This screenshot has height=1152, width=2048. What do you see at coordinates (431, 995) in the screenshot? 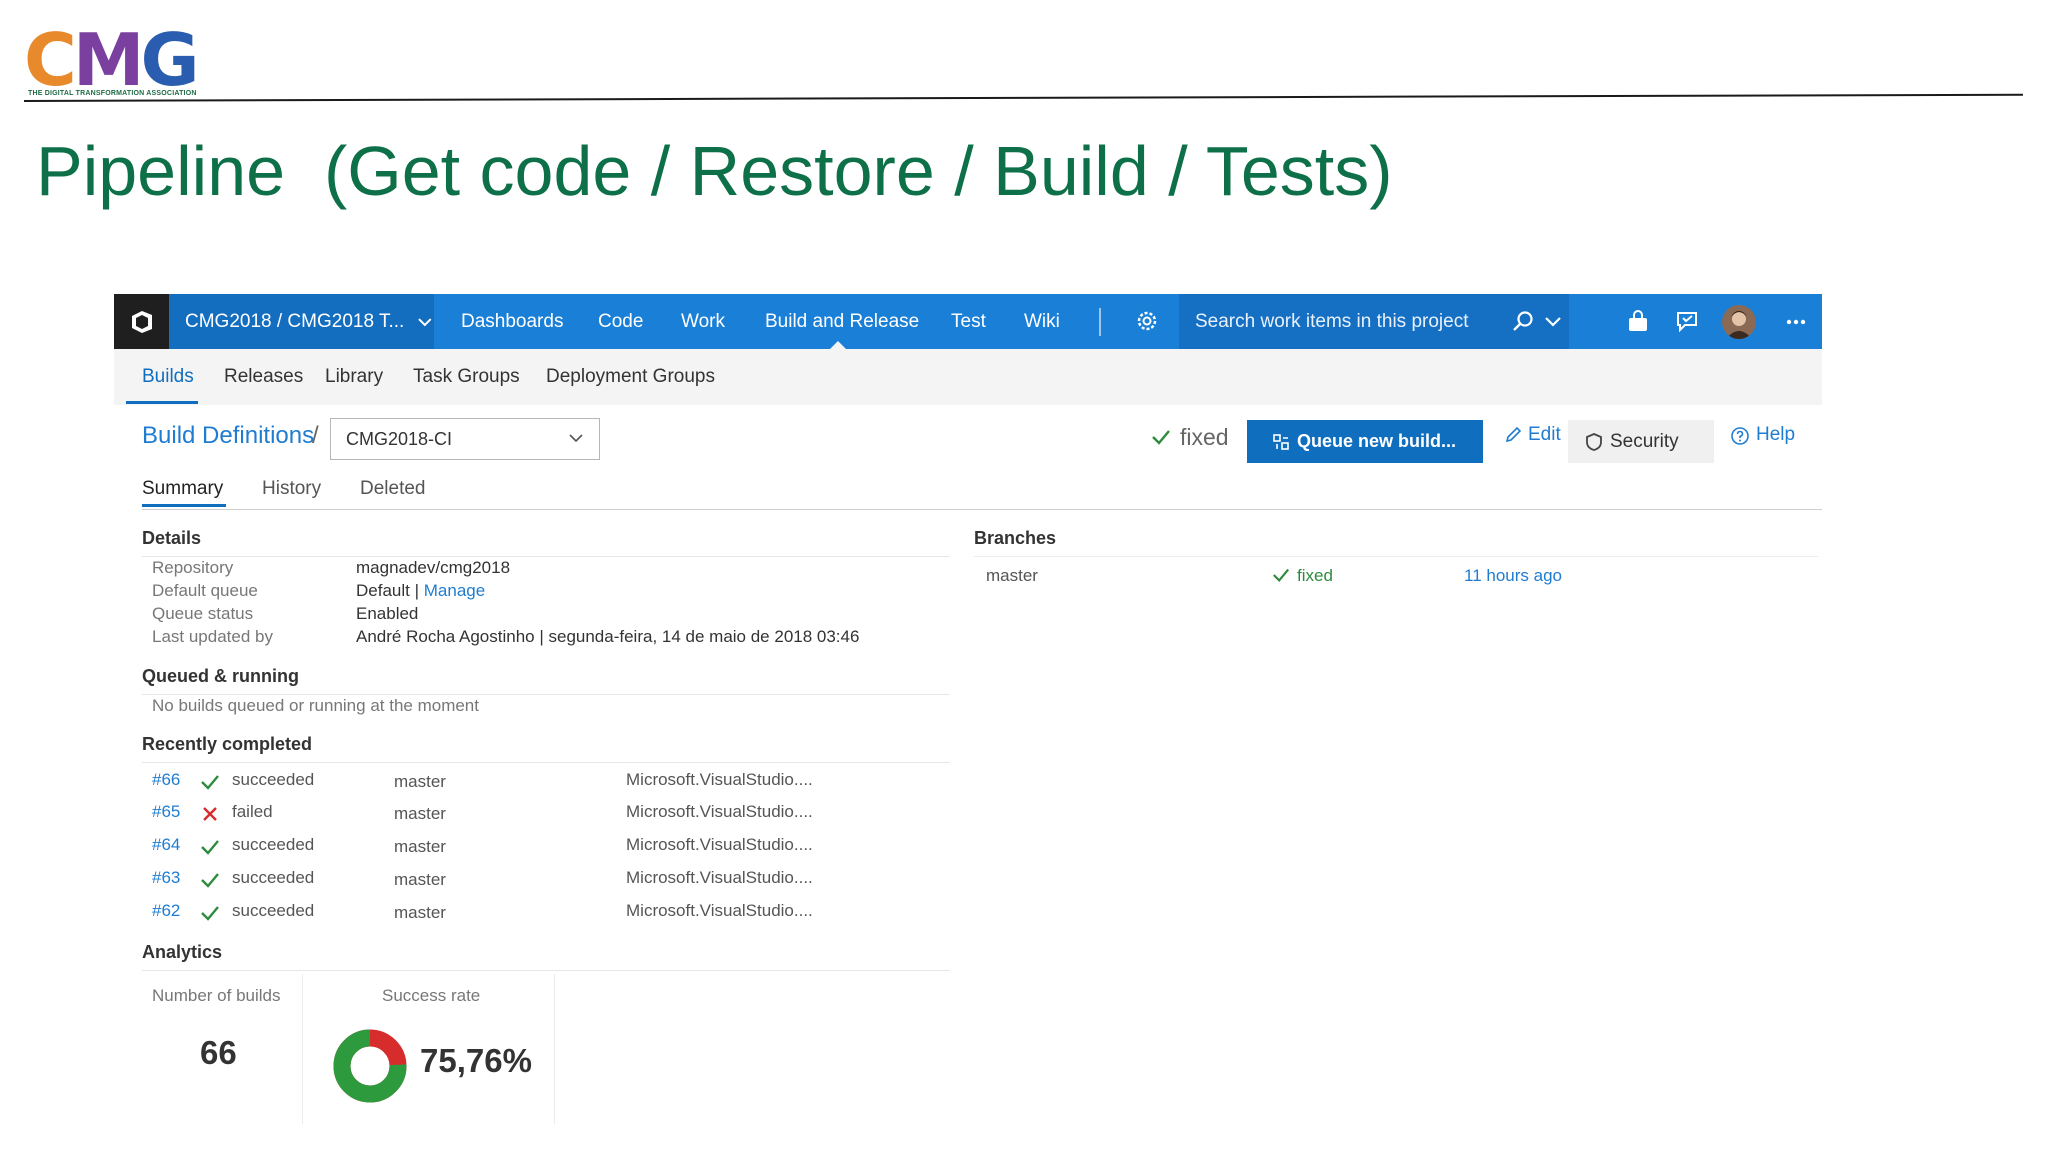
I see `success-rate-label: Success rate` at bounding box center [431, 995].